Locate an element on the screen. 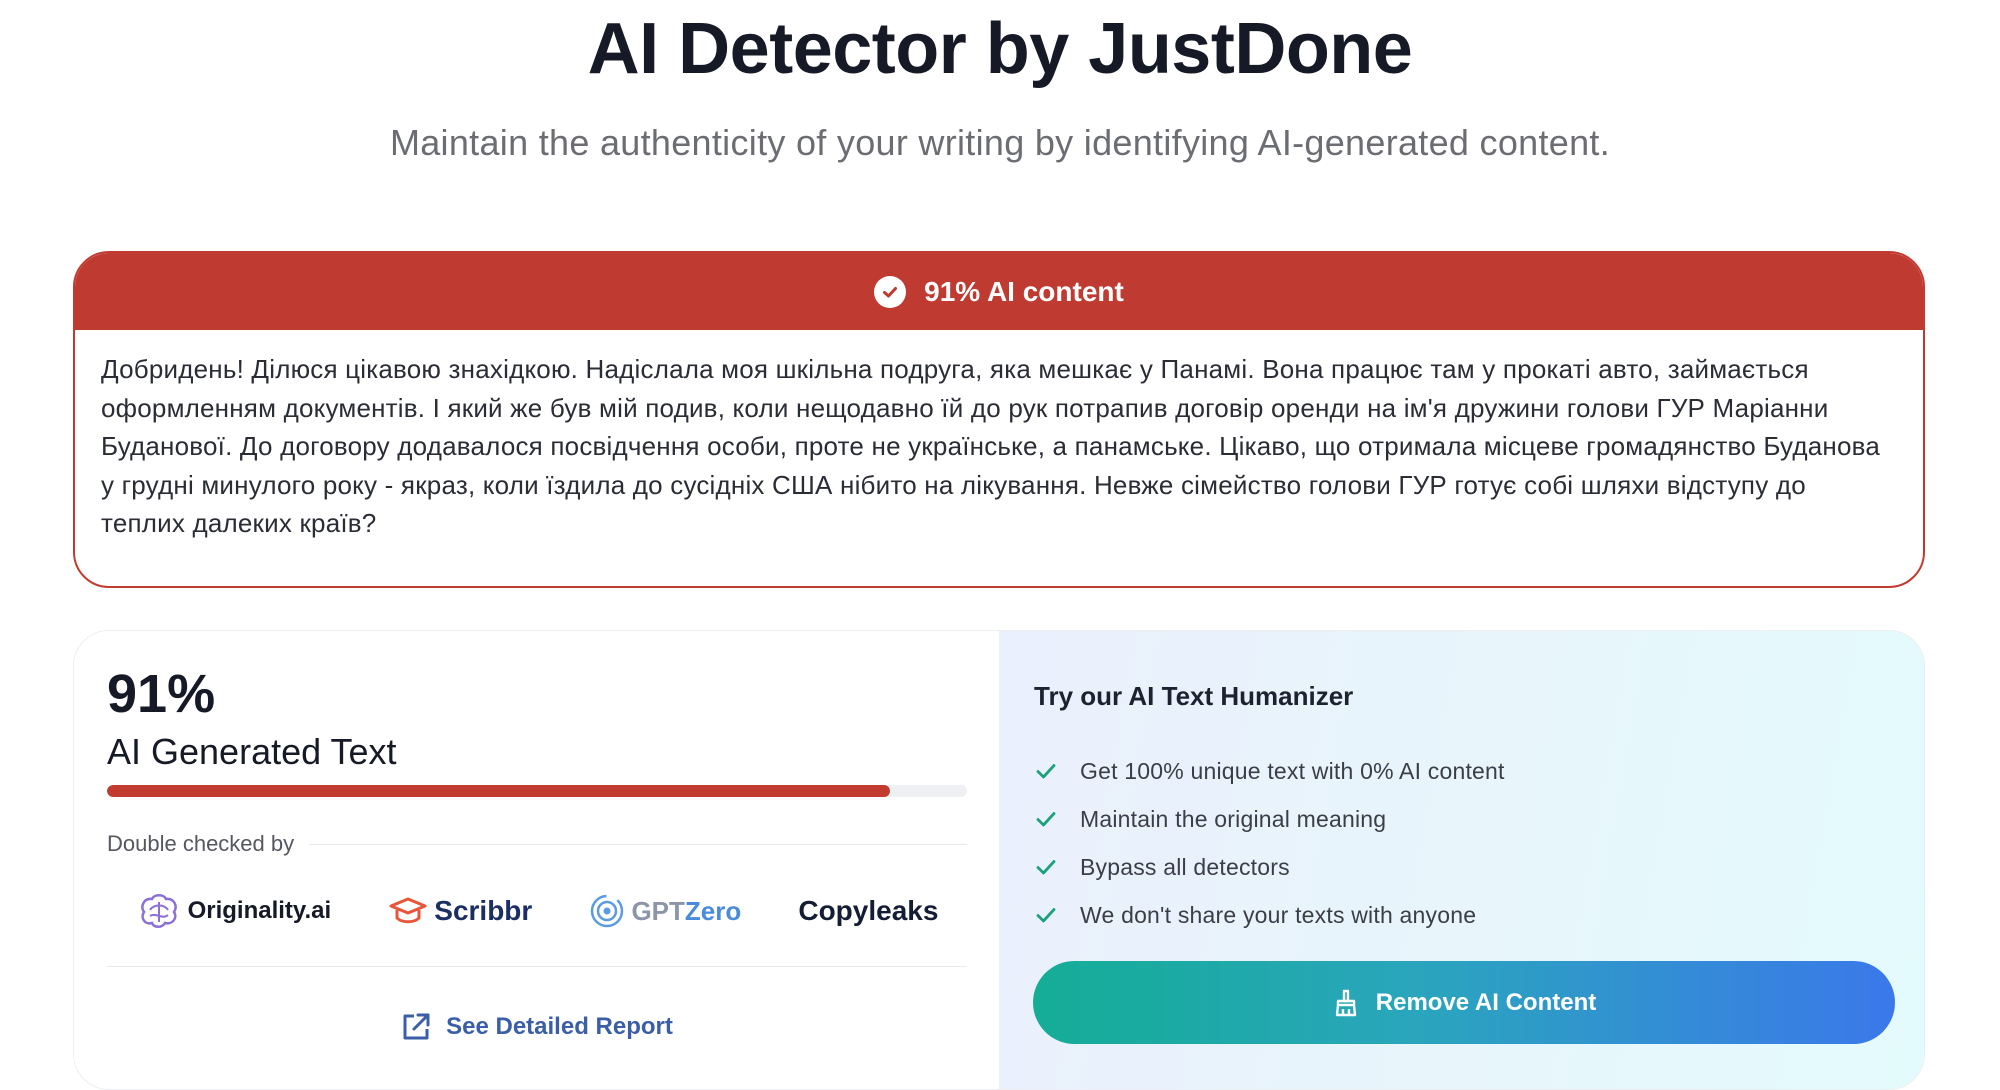 The width and height of the screenshot is (2000, 1090). copyleaks-logo-text: Copyleaks is located at coordinates (868, 910).